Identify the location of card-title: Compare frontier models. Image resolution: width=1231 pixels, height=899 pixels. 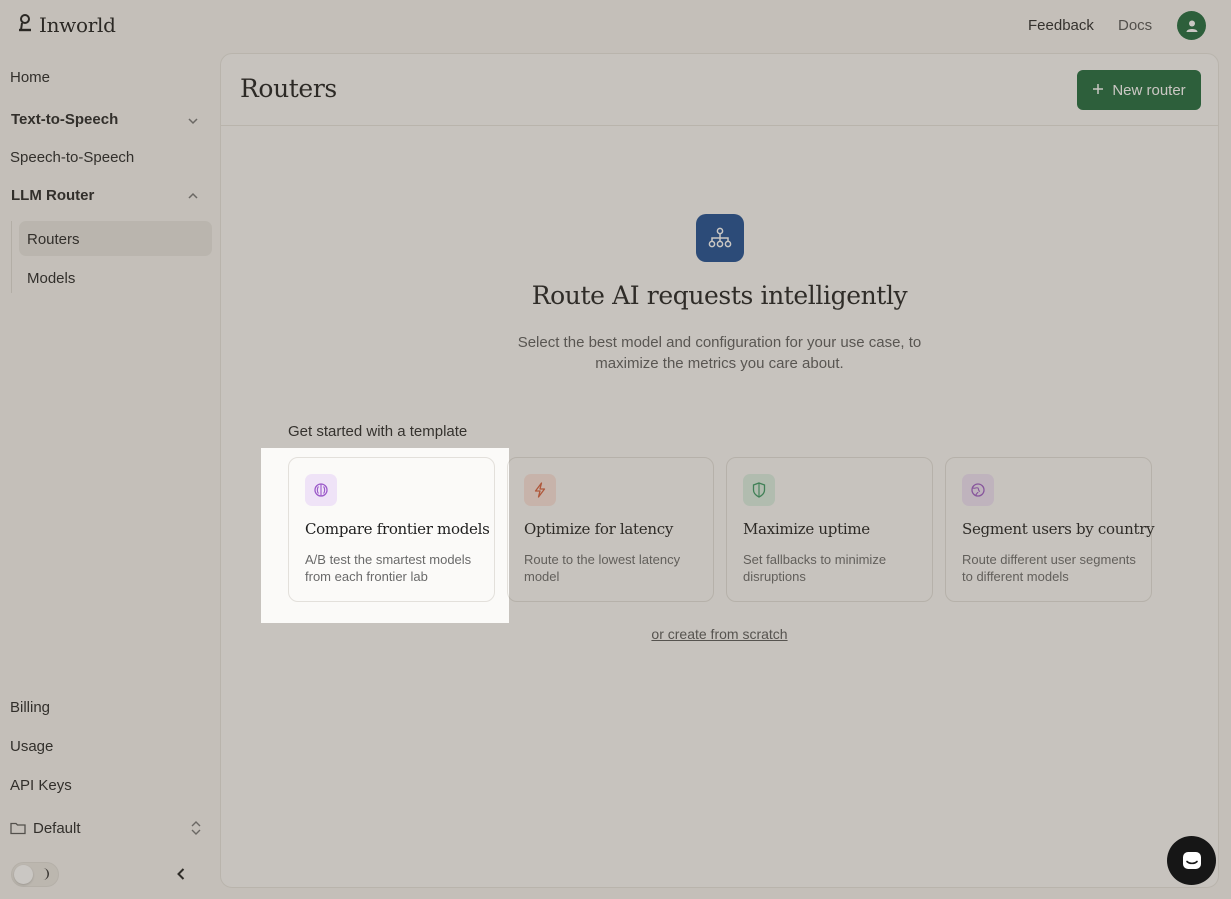
(397, 529).